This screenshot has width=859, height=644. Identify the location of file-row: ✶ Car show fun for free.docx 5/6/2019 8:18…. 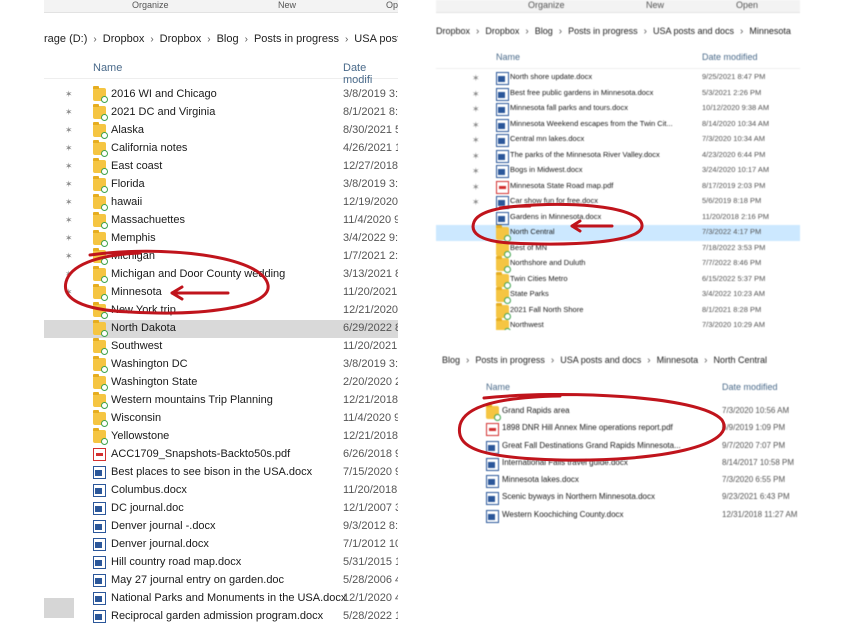
(618, 202).